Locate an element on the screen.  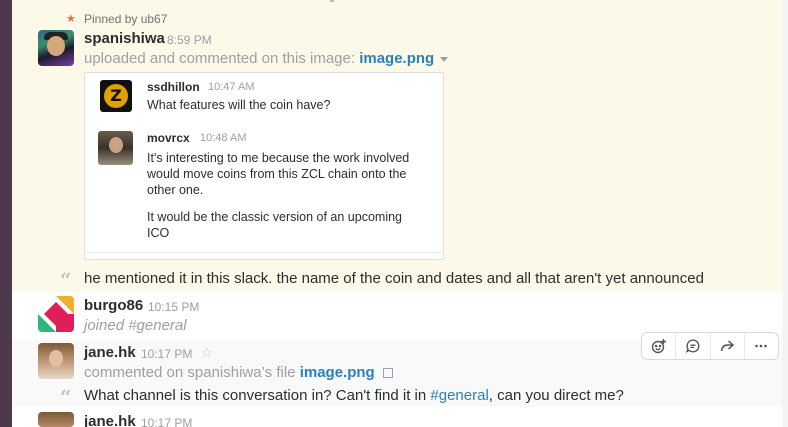
comment-action-text: commented on spanishiwa’s file is located at coordinates (190, 372).